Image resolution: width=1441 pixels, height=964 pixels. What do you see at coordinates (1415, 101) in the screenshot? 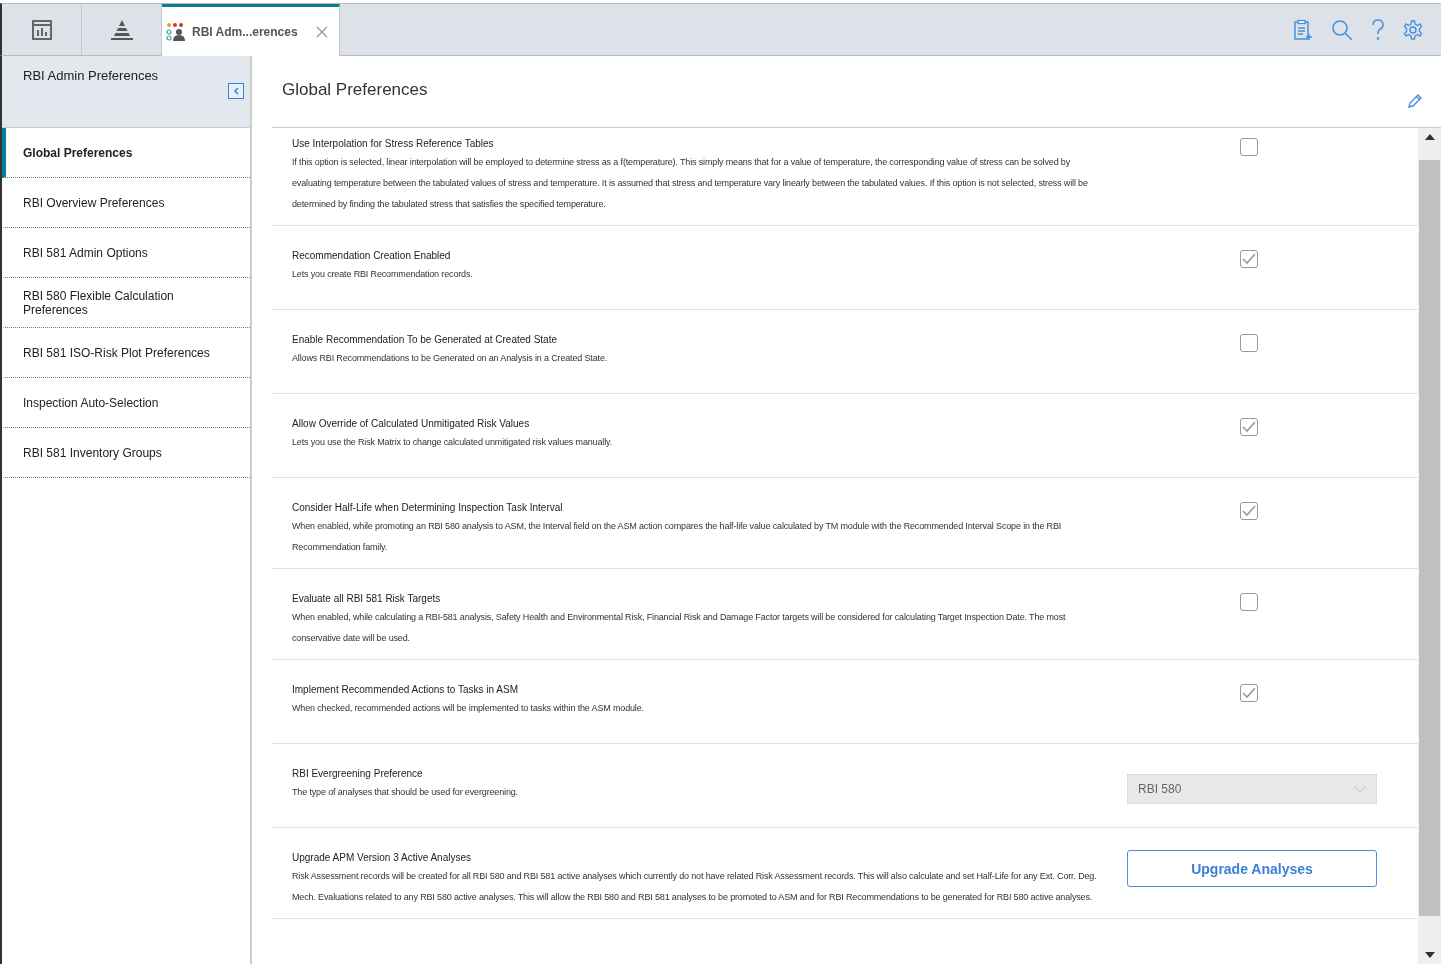
I see `pencil-icon` at bounding box center [1415, 101].